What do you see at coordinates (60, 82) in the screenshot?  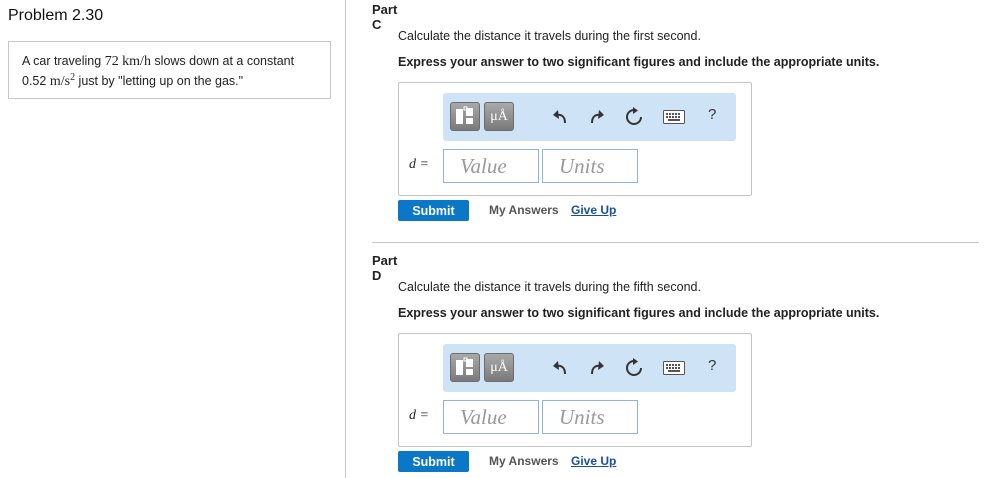 I see `accel-unit: m/s` at bounding box center [60, 82].